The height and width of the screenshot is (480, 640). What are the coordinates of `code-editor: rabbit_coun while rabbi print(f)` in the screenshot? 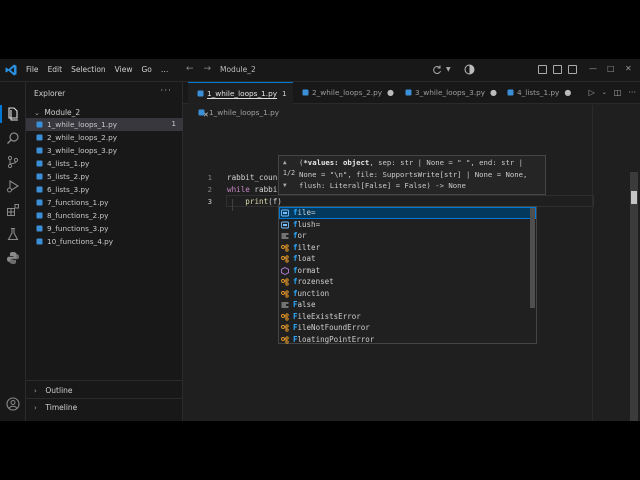 It's located at (254, 190).